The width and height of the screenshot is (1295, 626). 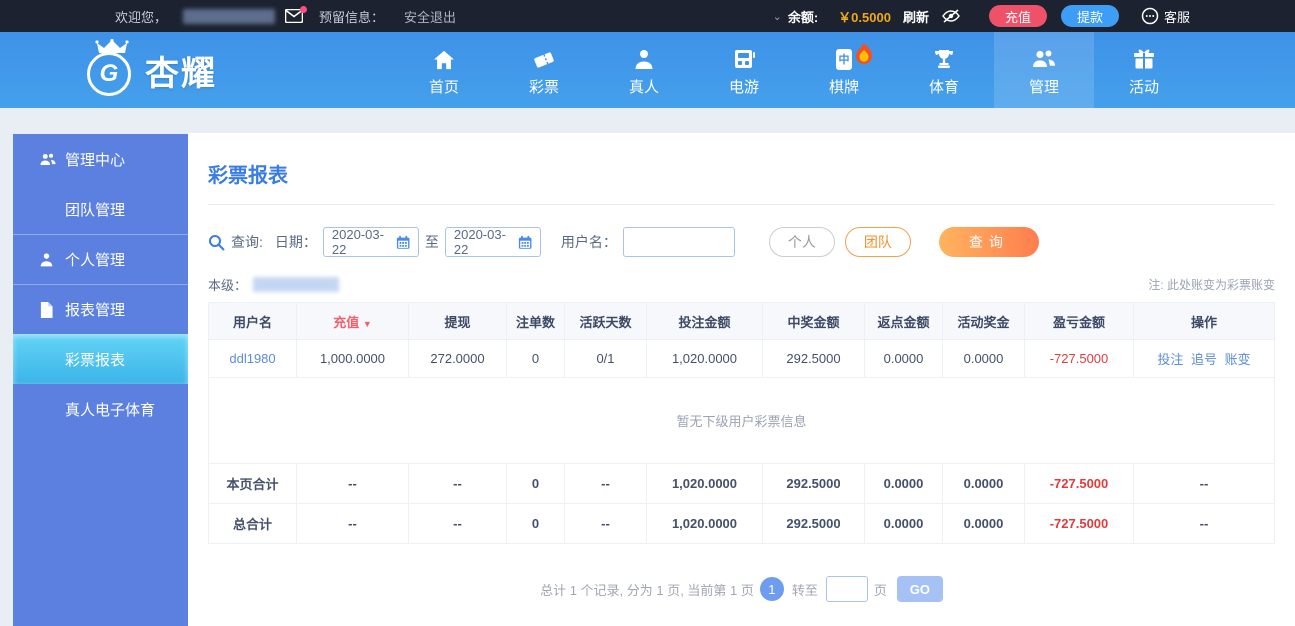 I want to click on nav-item-live: 真人, so click(x=644, y=70).